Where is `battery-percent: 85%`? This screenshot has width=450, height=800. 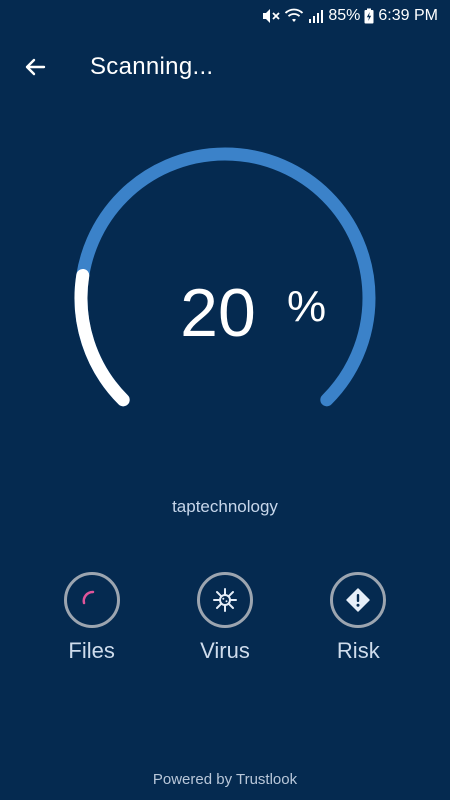
battery-percent: 85% is located at coordinates (344, 15).